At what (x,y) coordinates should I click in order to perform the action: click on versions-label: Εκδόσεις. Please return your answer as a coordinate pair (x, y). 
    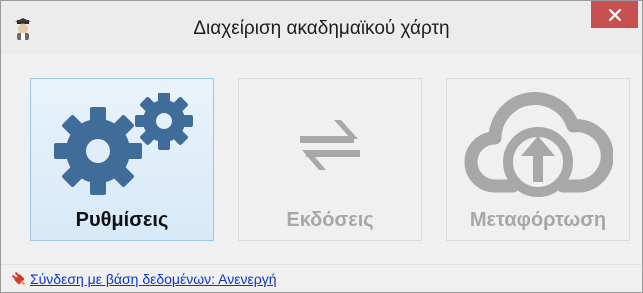
    Looking at the image, I should click on (330, 220).